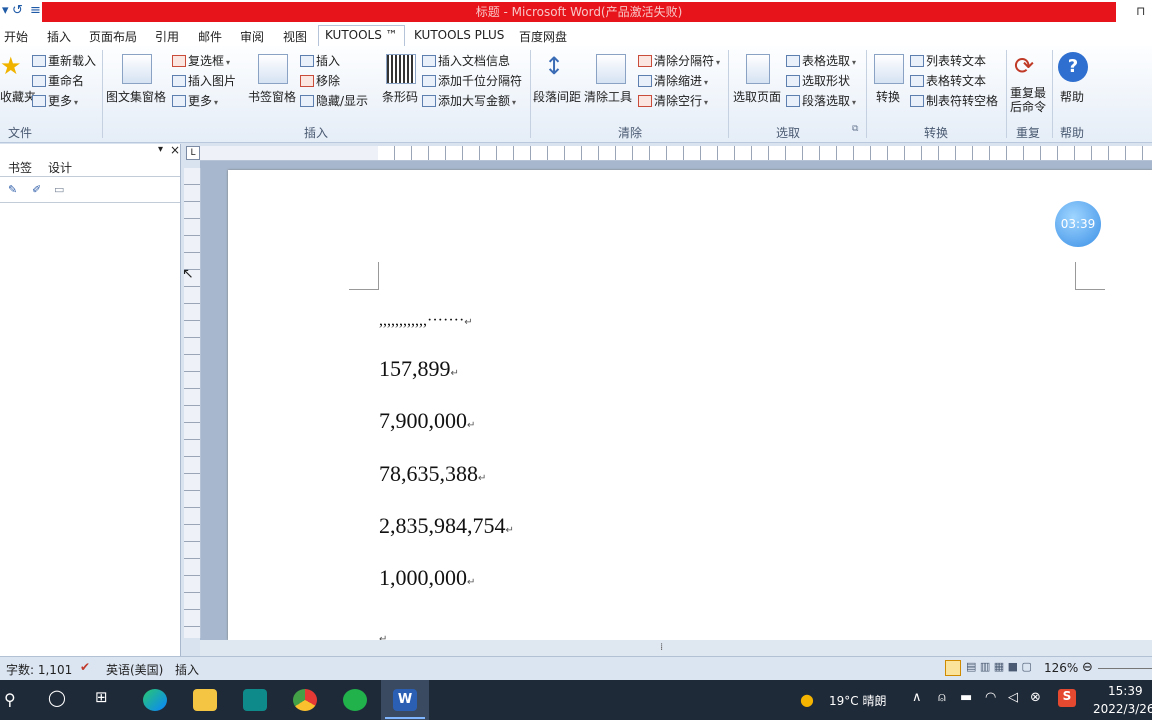  I want to click on battery-icon: ▬, so click(966, 697).